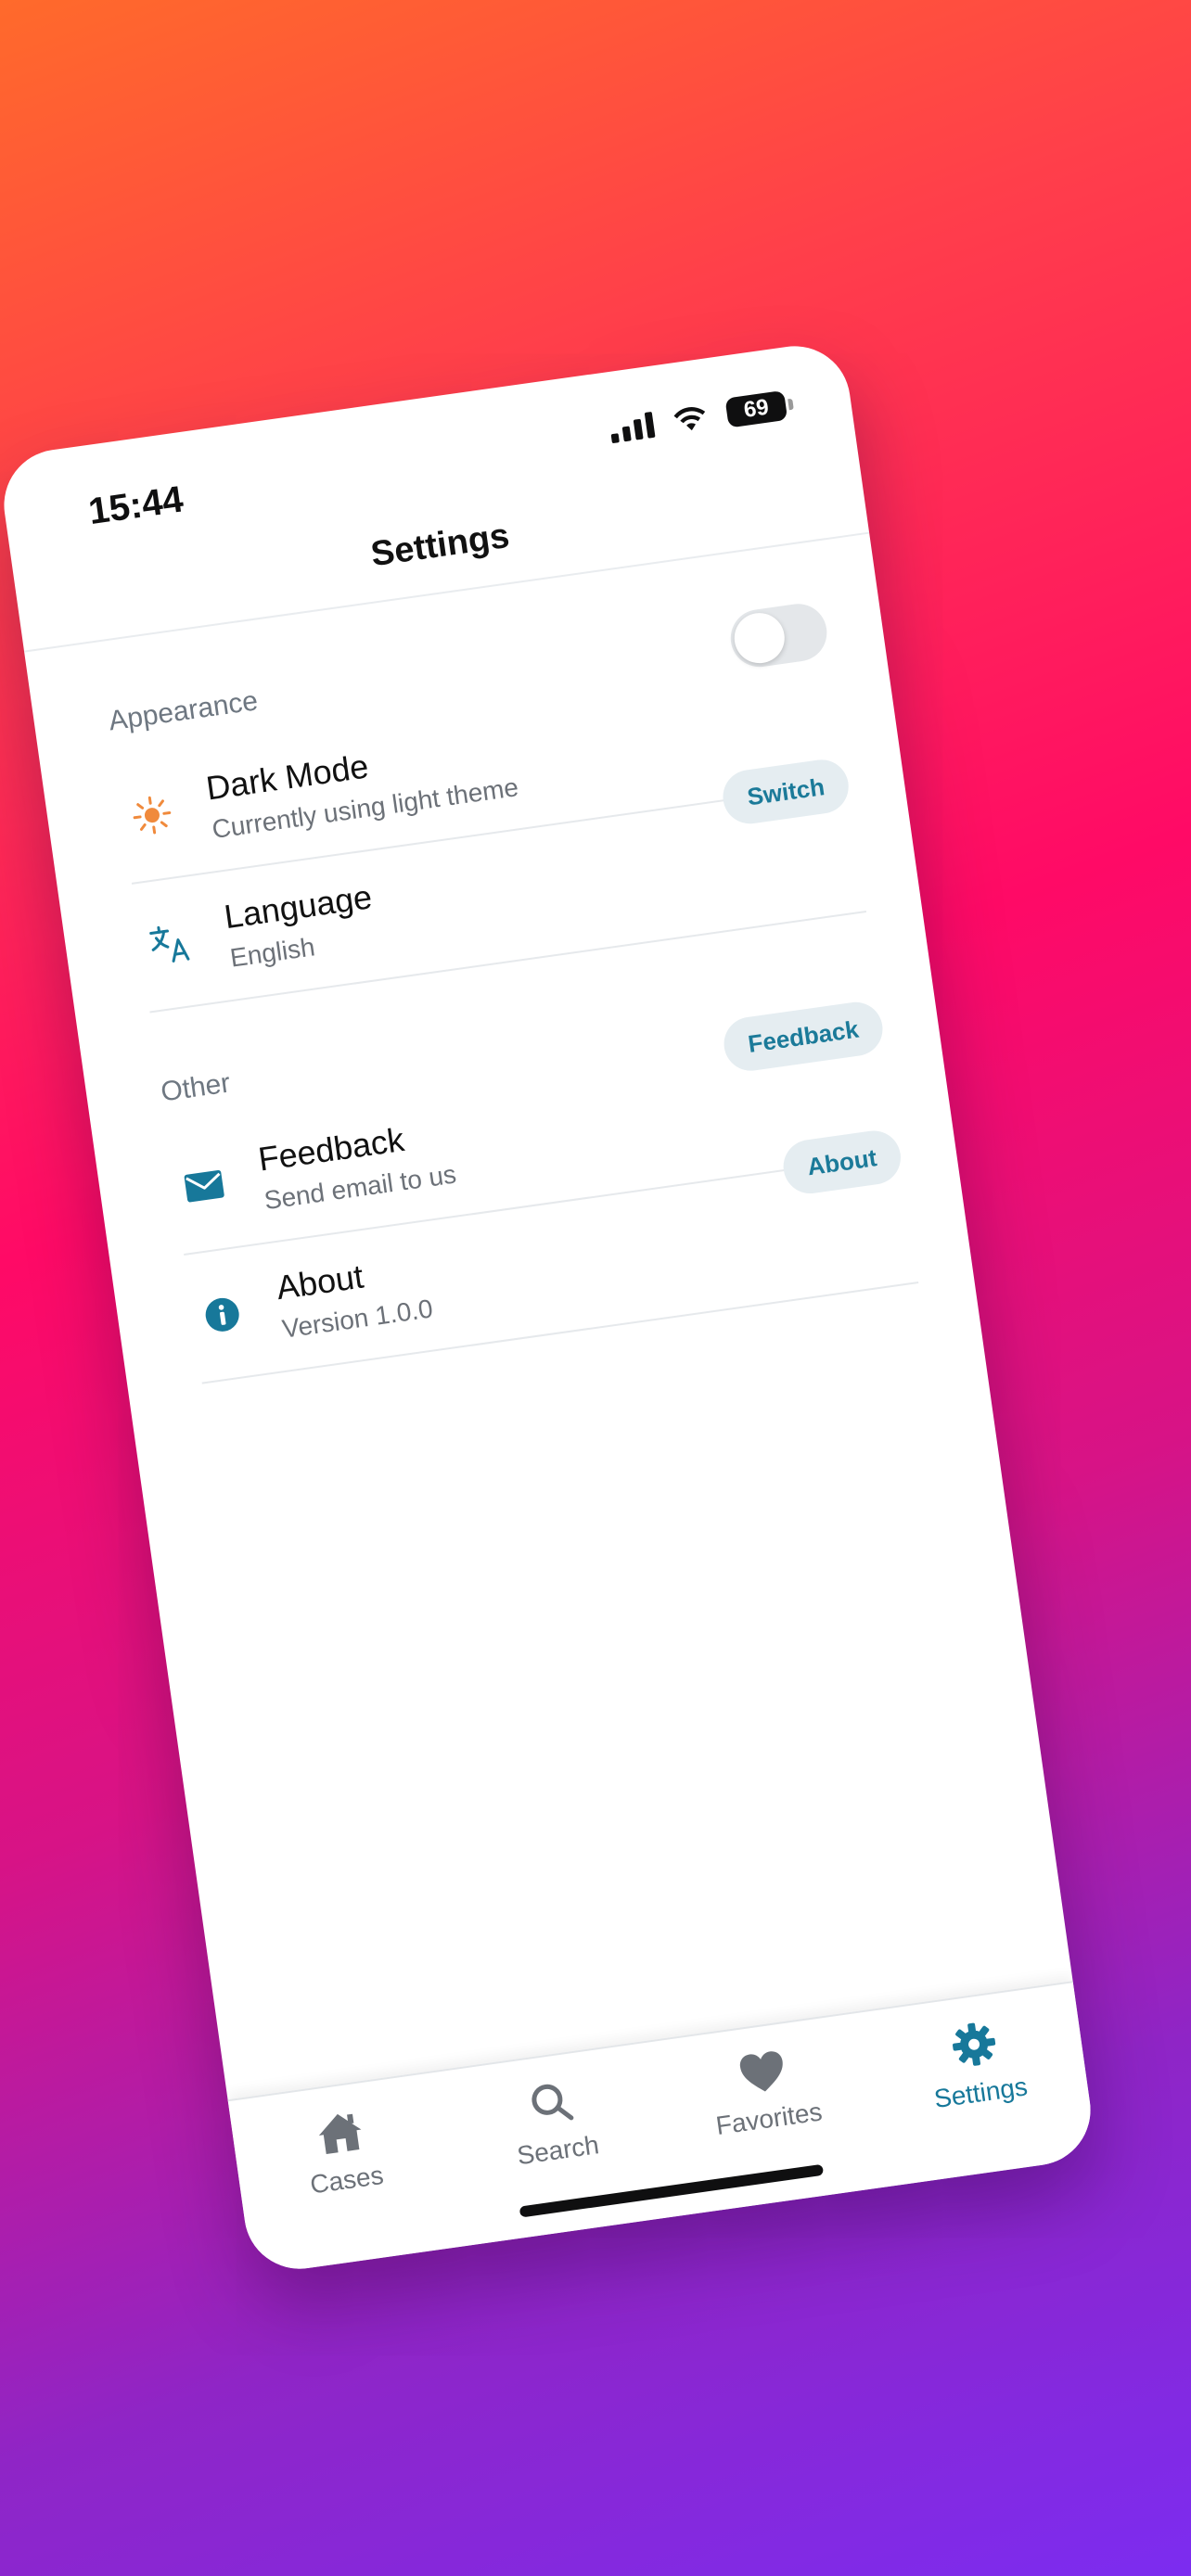 The image size is (1191, 2576). I want to click on mail-icon, so click(204, 1186).